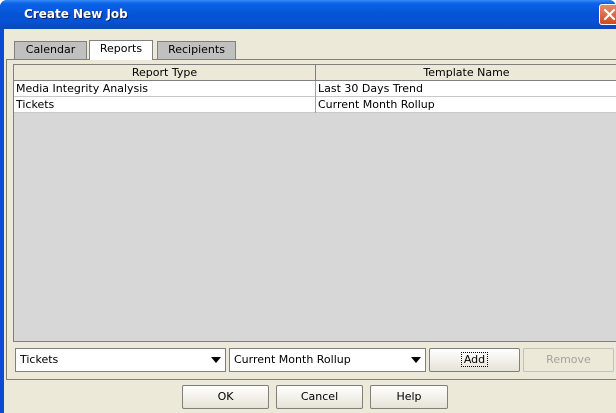 This screenshot has height=413, width=616. Describe the element at coordinates (607, 14) in the screenshot. I see `close-icon` at that location.